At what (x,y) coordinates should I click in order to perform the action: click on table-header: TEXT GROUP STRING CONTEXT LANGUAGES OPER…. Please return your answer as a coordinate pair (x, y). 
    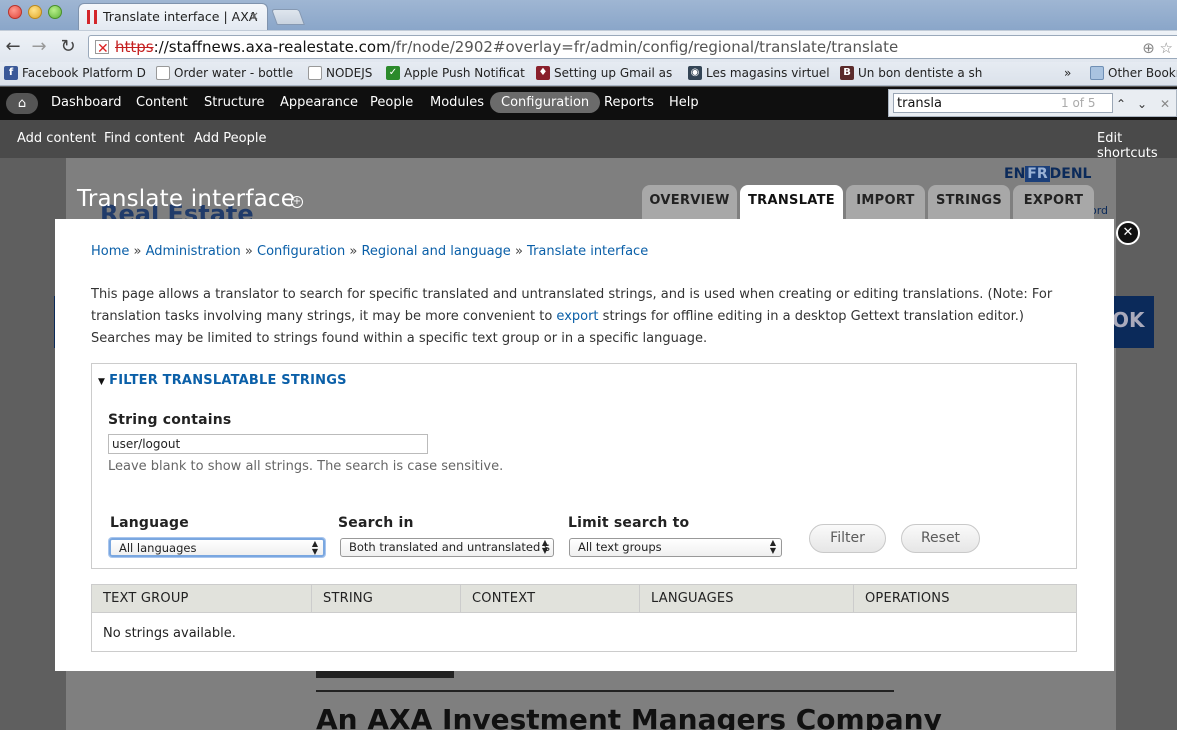
    Looking at the image, I should click on (584, 599).